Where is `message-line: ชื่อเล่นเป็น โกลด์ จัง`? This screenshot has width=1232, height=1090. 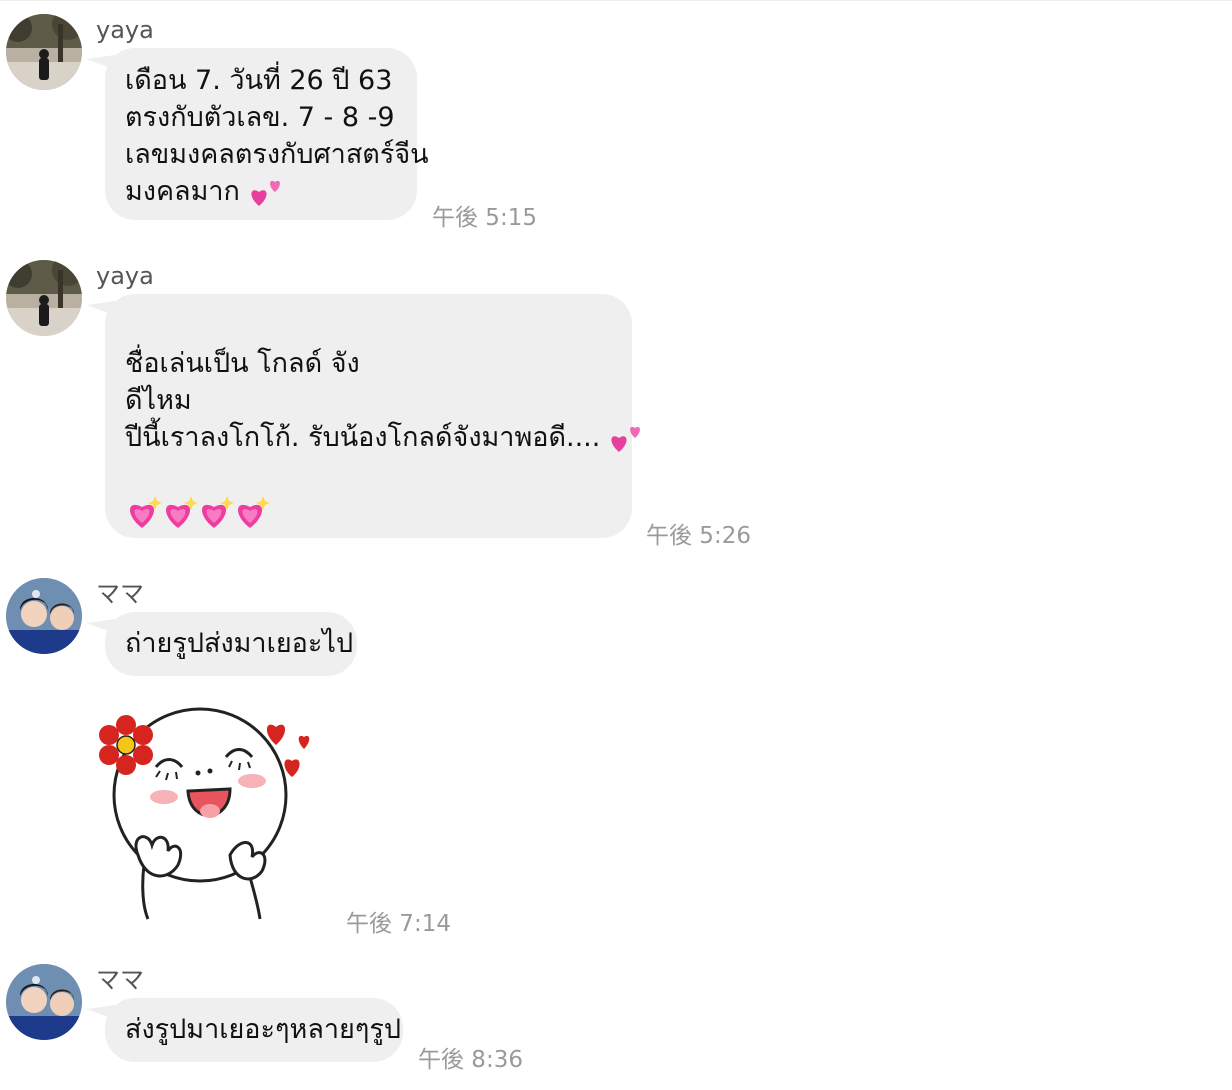 message-line: ชื่อเล่นเป็น โกลด์ จัง is located at coordinates (242, 363).